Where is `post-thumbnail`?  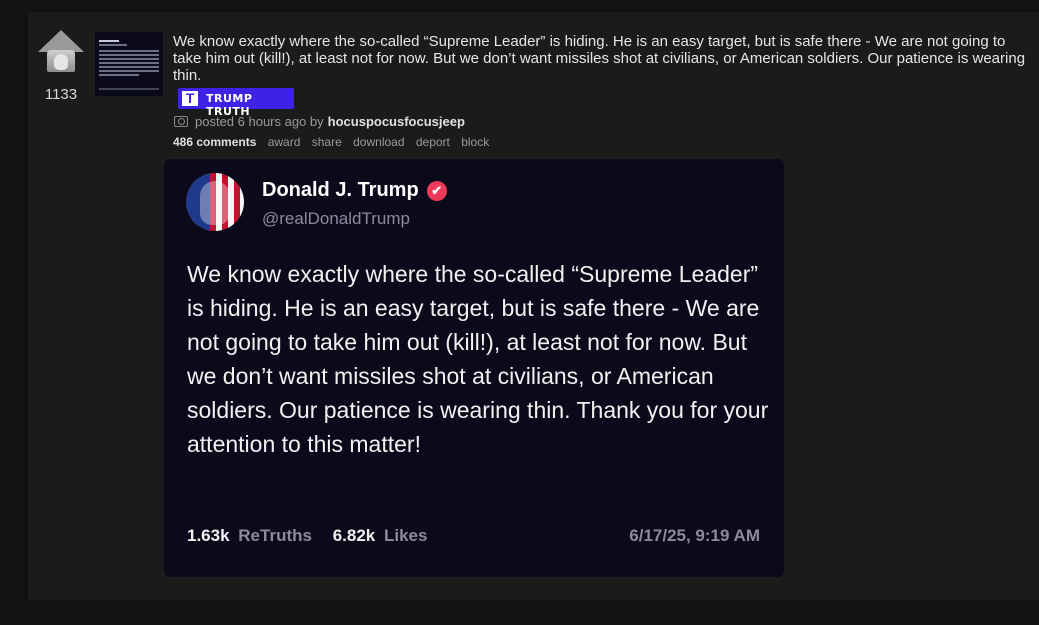 post-thumbnail is located at coordinates (129, 64).